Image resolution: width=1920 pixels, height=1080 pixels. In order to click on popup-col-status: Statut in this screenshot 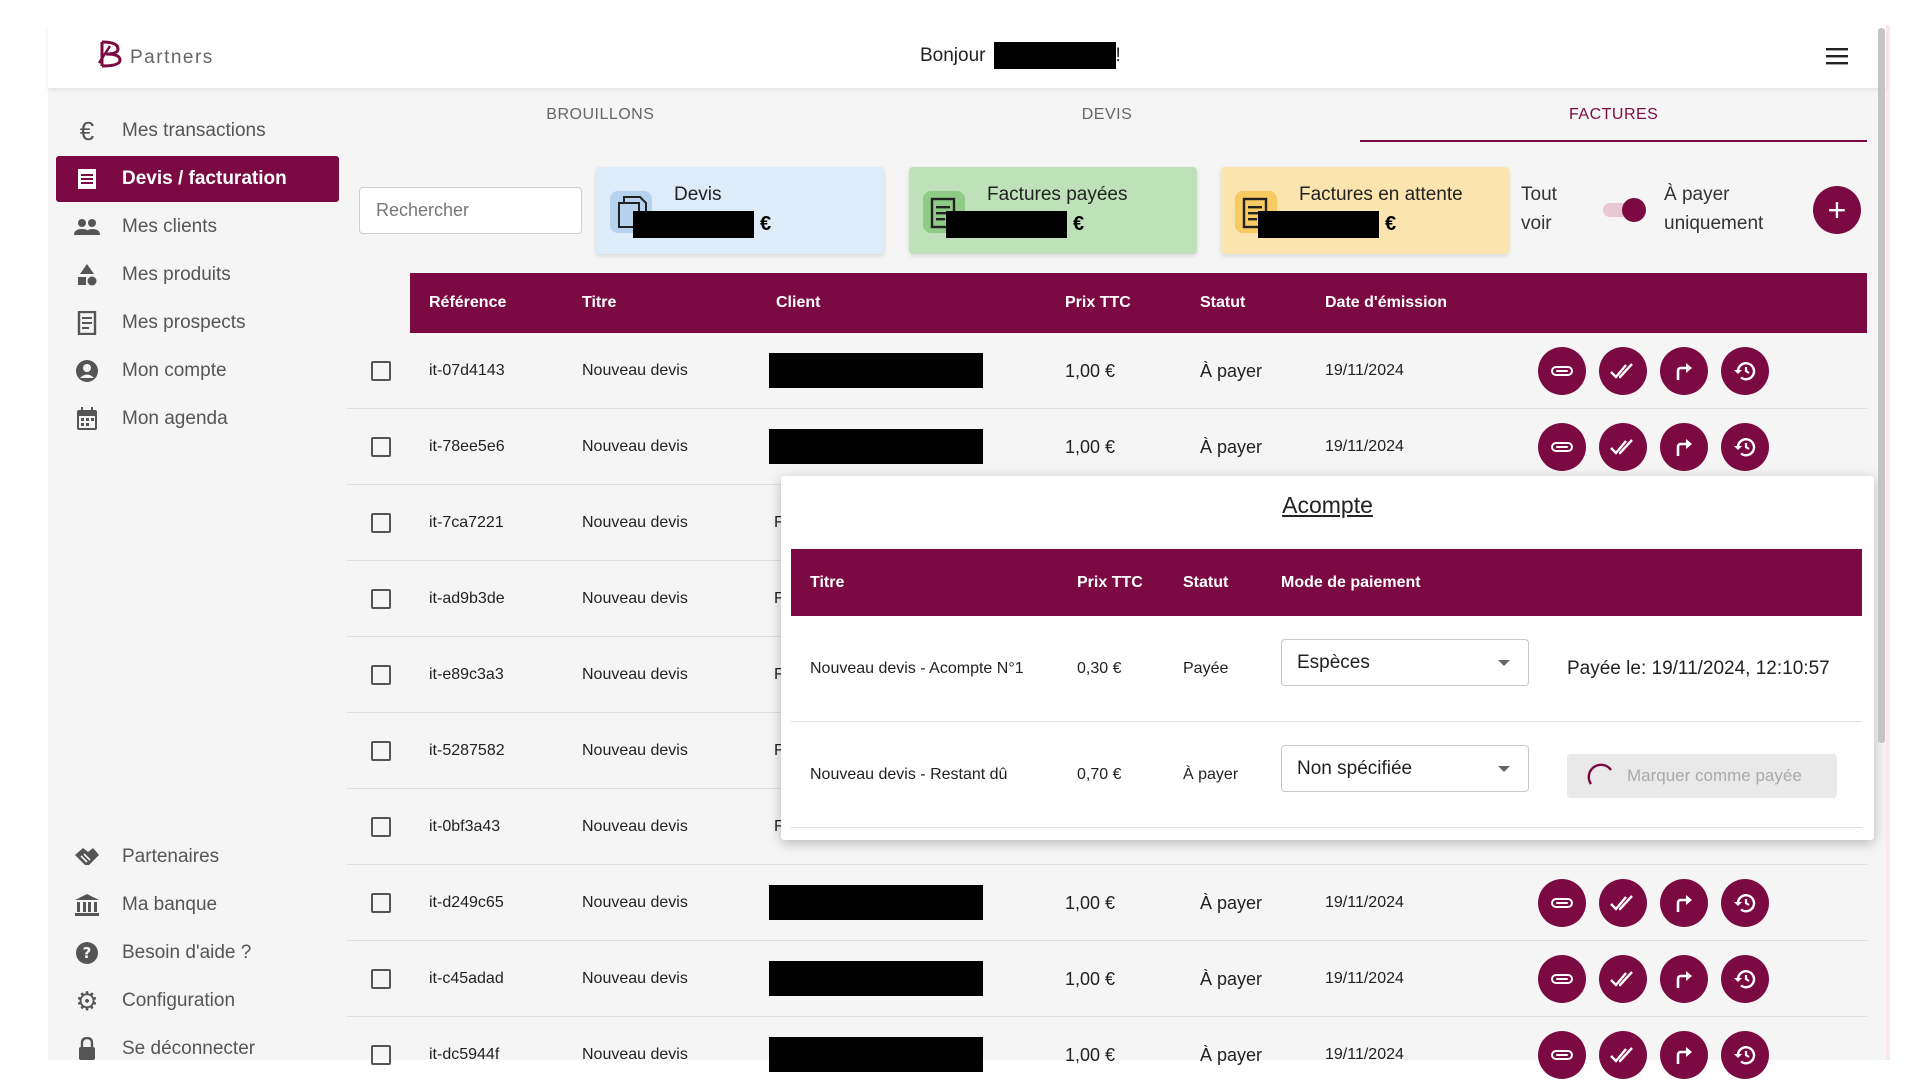, I will do `click(1206, 582)`.